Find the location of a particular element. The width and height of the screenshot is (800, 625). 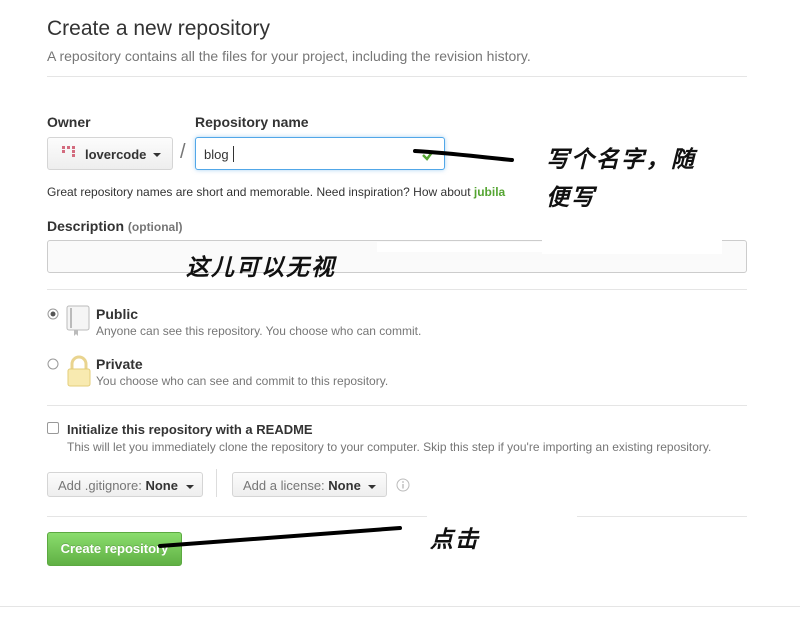

arrow-to-name-field is located at coordinates (463, 155).